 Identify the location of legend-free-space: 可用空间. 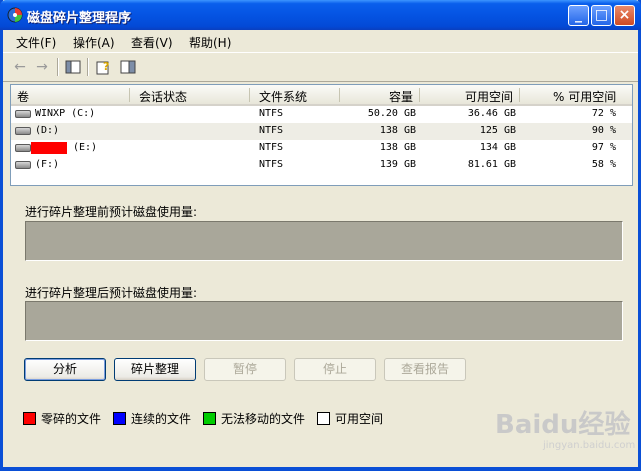
(350, 418).